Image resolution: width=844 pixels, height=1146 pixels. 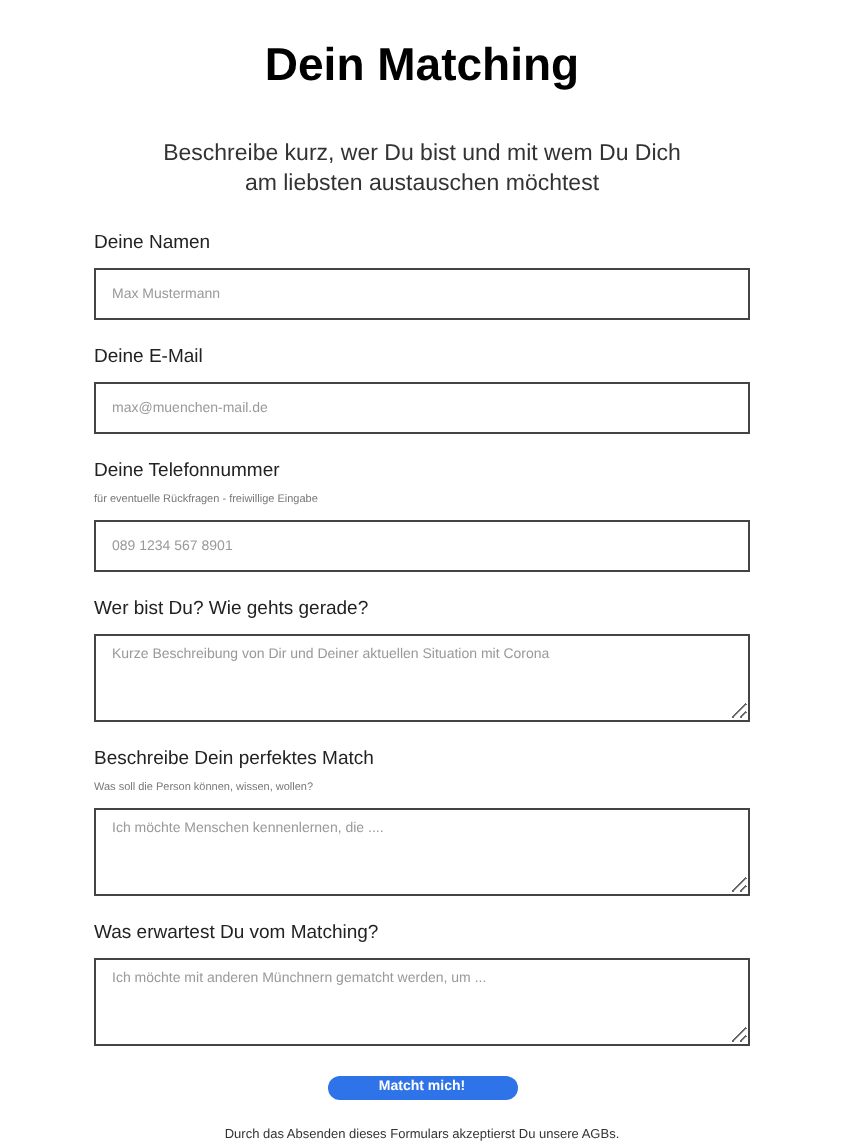 What do you see at coordinates (153, 244) in the screenshot?
I see `field-label: Deine Namen` at bounding box center [153, 244].